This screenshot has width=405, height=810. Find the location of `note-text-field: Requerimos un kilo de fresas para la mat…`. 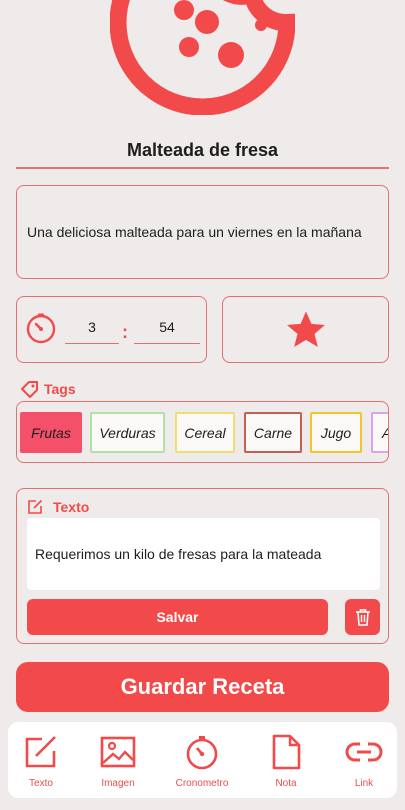

note-text-field: Requerimos un kilo de fresas para la mat… is located at coordinates (203, 554).